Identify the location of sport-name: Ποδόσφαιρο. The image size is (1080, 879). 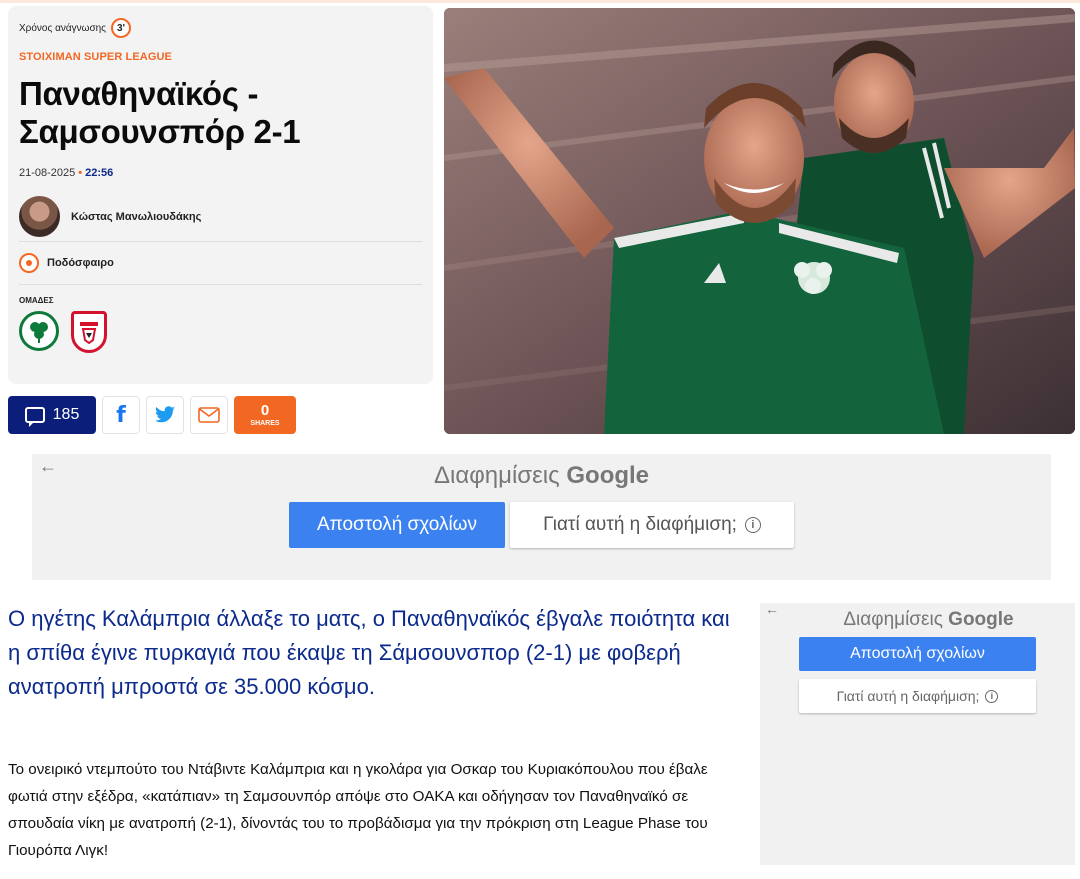
(80, 263).